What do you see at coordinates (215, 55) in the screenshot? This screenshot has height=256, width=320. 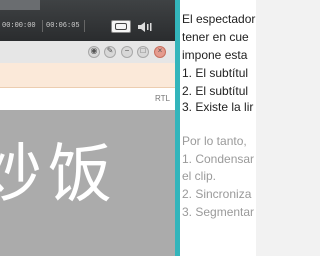 I see `doc-line: impone esta` at bounding box center [215, 55].